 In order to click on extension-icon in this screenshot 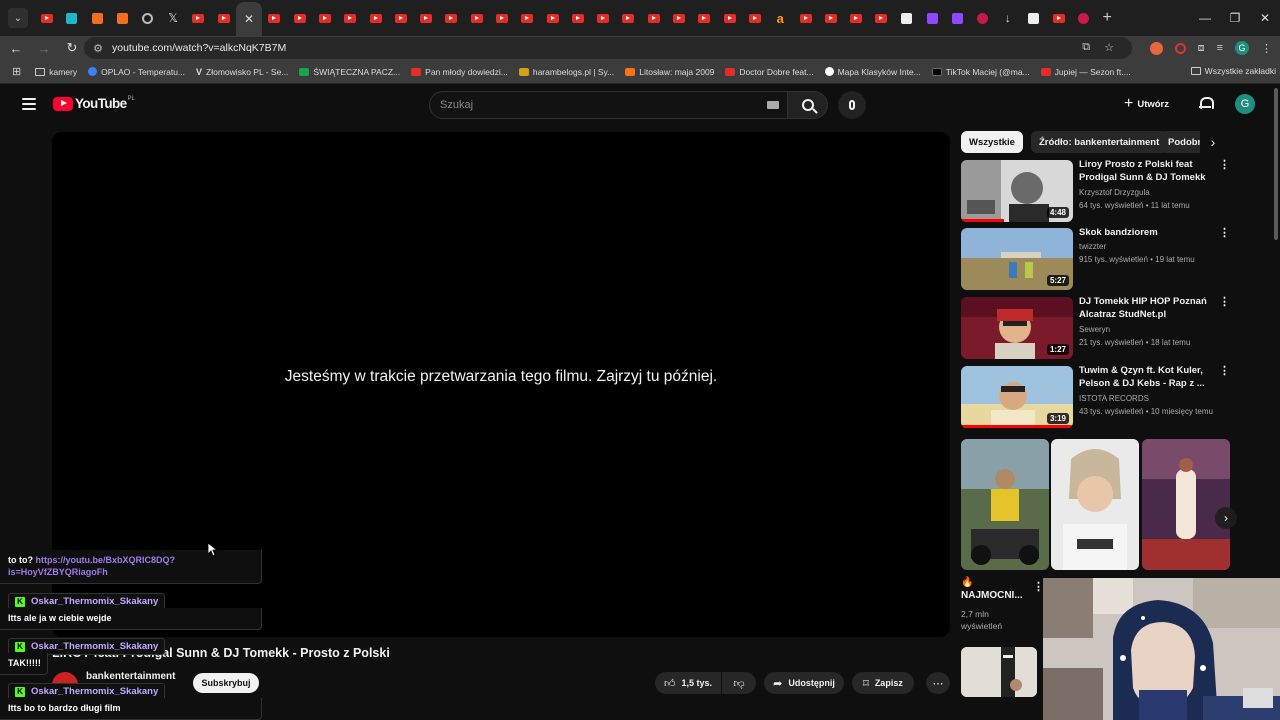, I will do `click(1180, 48)`.